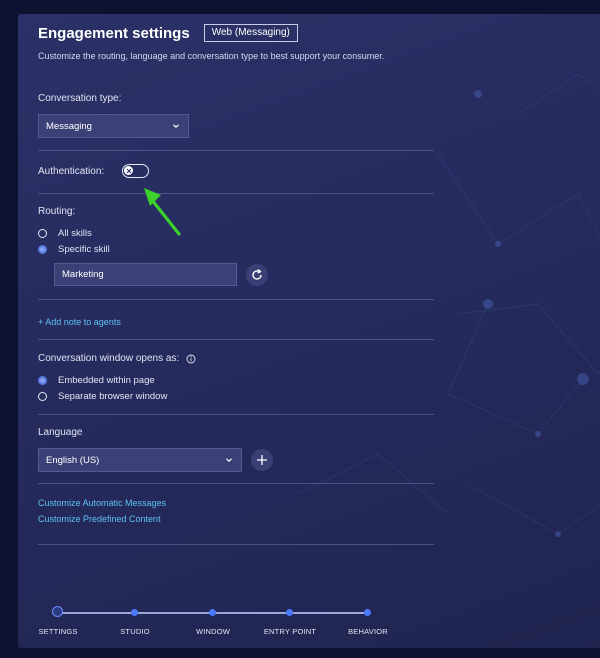 The image size is (600, 658). I want to click on window-option-label: Separate browser window, so click(113, 396).